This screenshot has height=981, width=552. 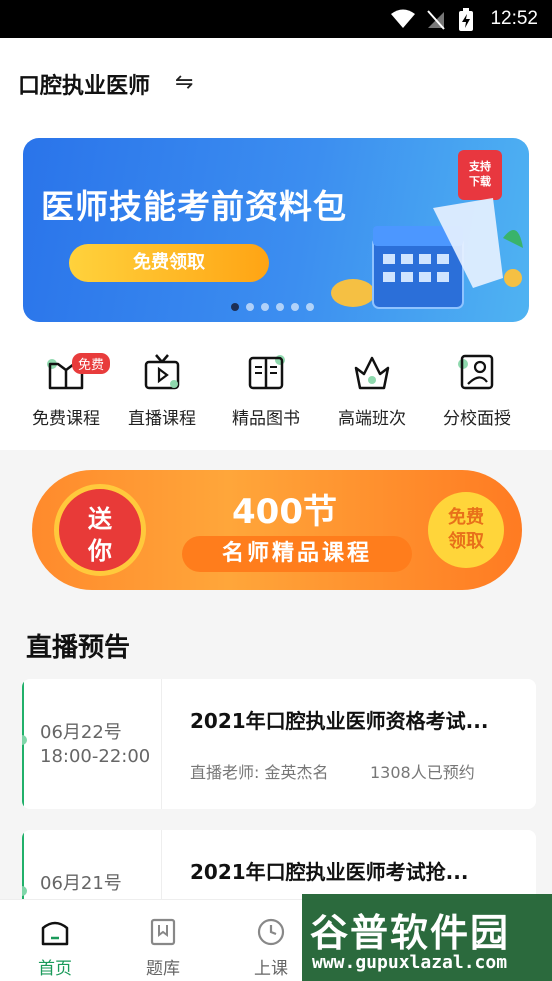 What do you see at coordinates (297, 554) in the screenshot?
I see `promo-subline: 名师精品课程` at bounding box center [297, 554].